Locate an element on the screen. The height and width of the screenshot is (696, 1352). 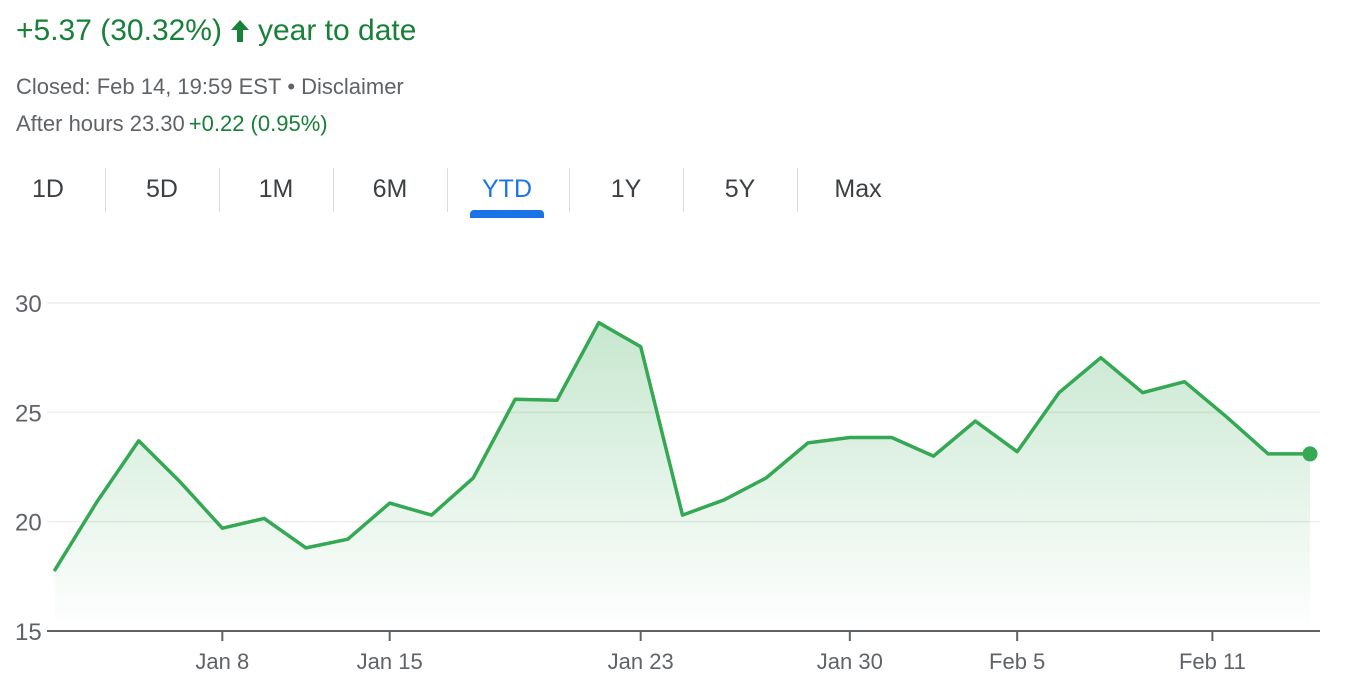
data-points is located at coordinates (1310, 454).